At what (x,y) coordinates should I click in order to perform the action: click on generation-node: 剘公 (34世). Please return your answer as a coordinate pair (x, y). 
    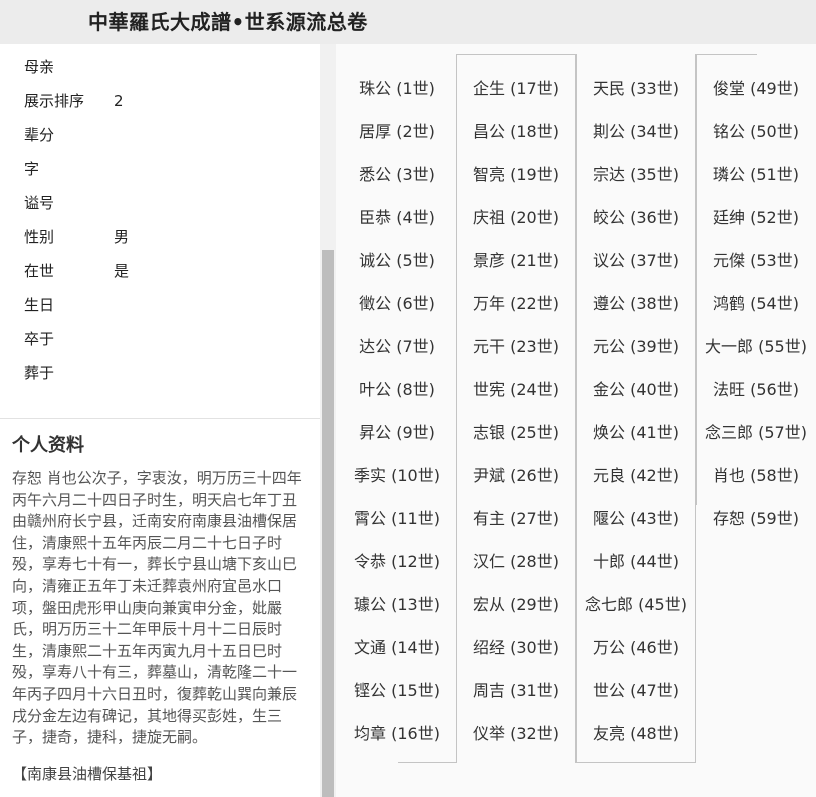
    Looking at the image, I should click on (636, 130).